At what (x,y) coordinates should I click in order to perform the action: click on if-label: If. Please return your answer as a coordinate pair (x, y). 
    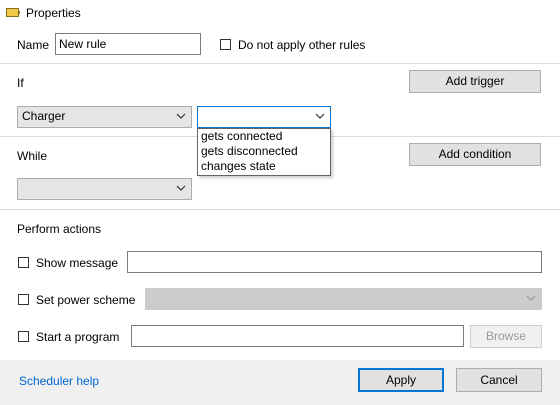
    Looking at the image, I should click on (20, 83).